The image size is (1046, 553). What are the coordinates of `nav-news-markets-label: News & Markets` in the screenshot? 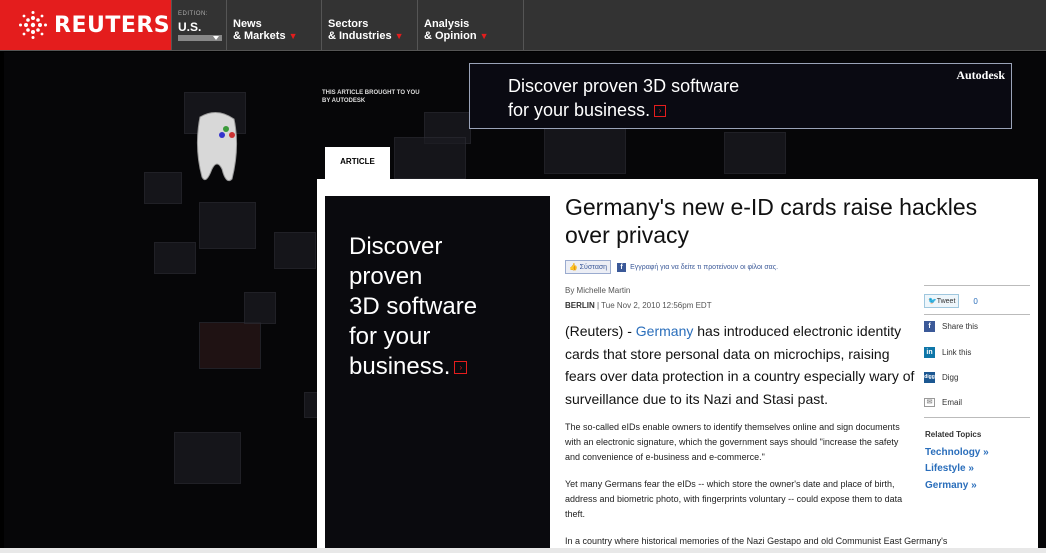 It's located at (259, 30).